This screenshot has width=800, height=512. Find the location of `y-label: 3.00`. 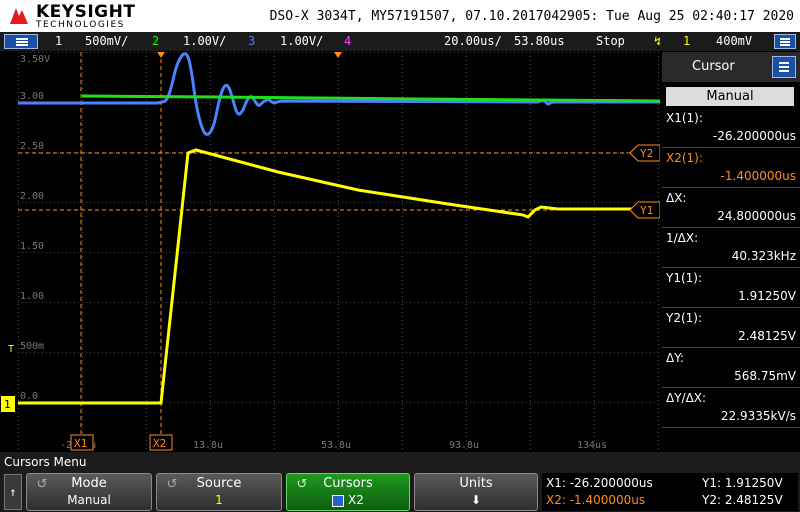

y-label: 3.00 is located at coordinates (32, 96).